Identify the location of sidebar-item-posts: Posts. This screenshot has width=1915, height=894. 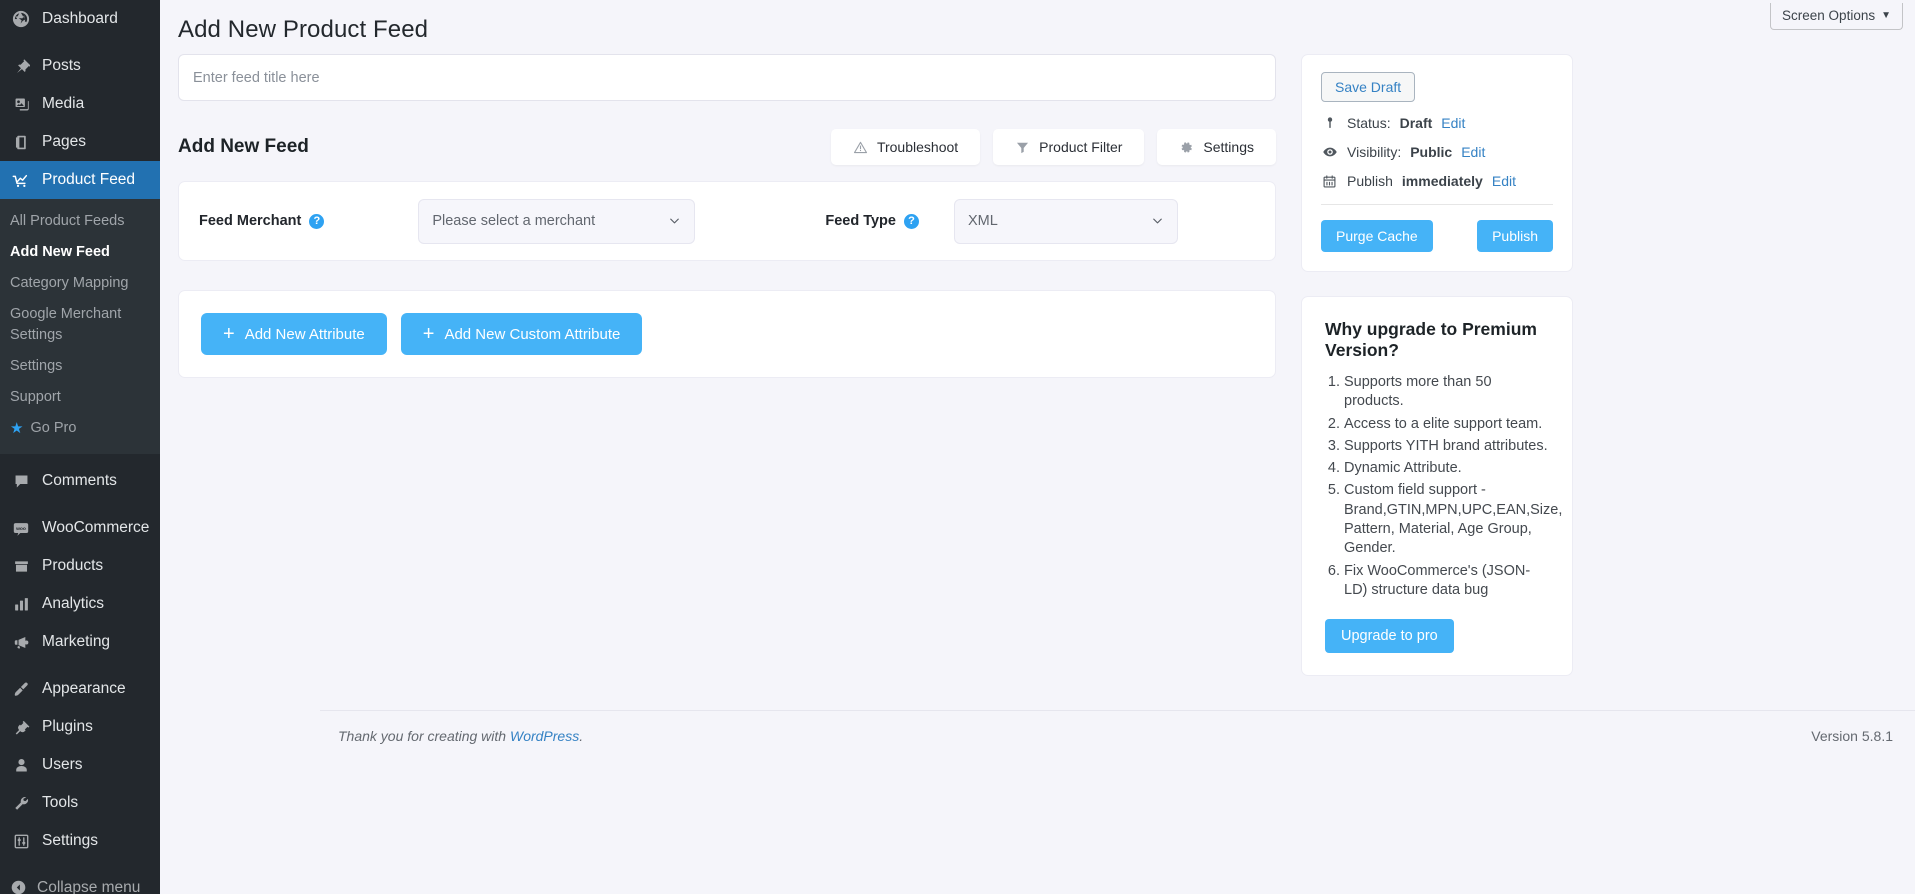
(80, 66).